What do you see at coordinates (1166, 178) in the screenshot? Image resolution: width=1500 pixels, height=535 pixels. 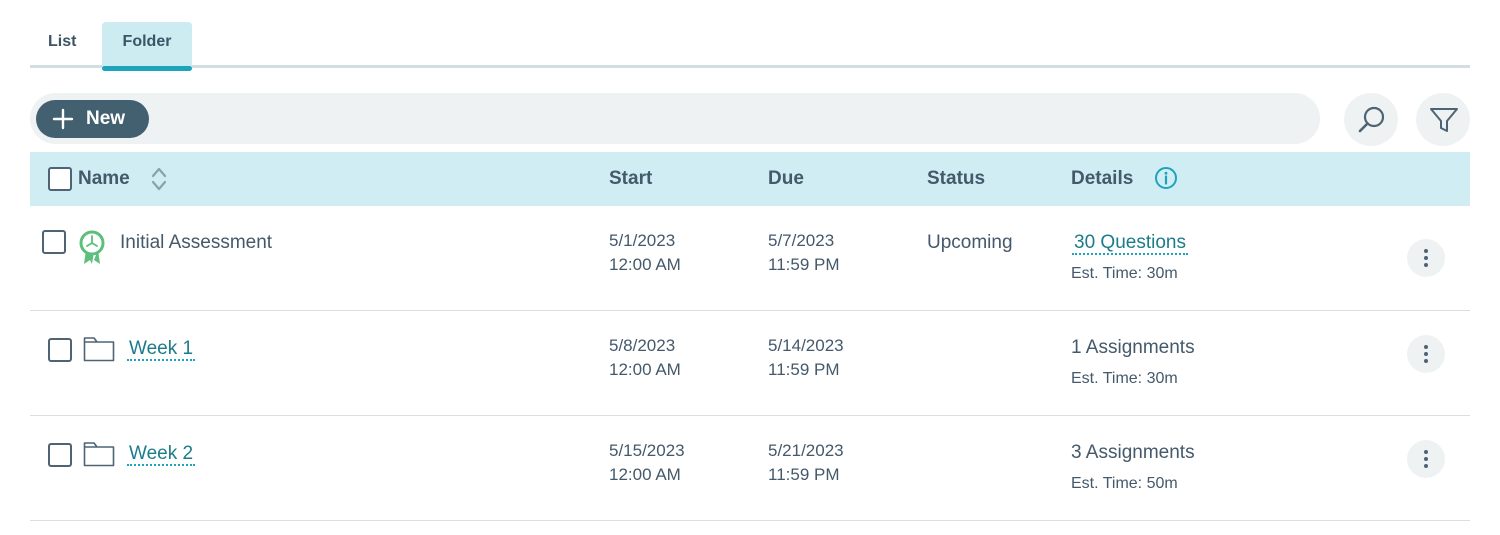 I see `info-icon` at bounding box center [1166, 178].